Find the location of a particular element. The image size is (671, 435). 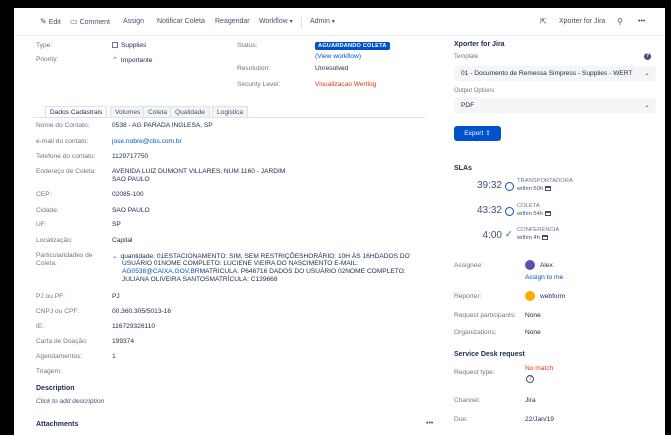

notificar-coleta-button: Notificar Coleta is located at coordinates (181, 22).